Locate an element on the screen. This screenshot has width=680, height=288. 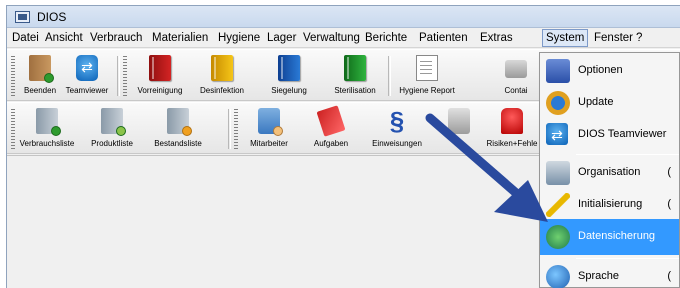
mitarbeiter-label: Mitarbeiter is located at coordinates (269, 143).